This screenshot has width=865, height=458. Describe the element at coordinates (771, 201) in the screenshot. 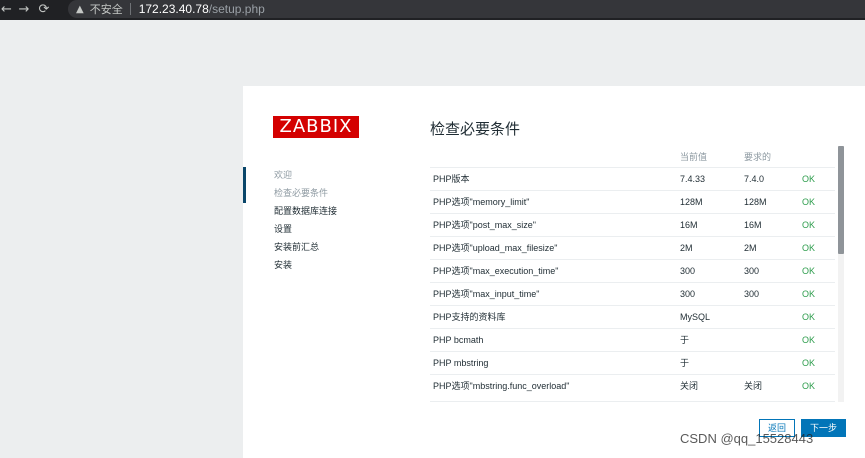

I see `row-required: 128M` at that location.